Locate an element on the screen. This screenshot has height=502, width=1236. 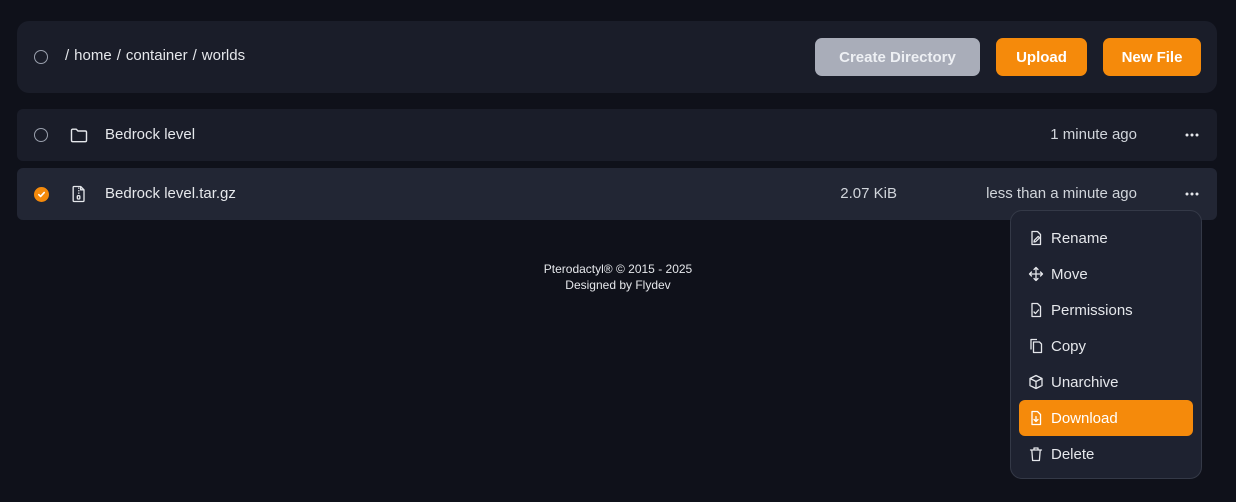
menu-item-permissions: Permissions is located at coordinates (1106, 310).